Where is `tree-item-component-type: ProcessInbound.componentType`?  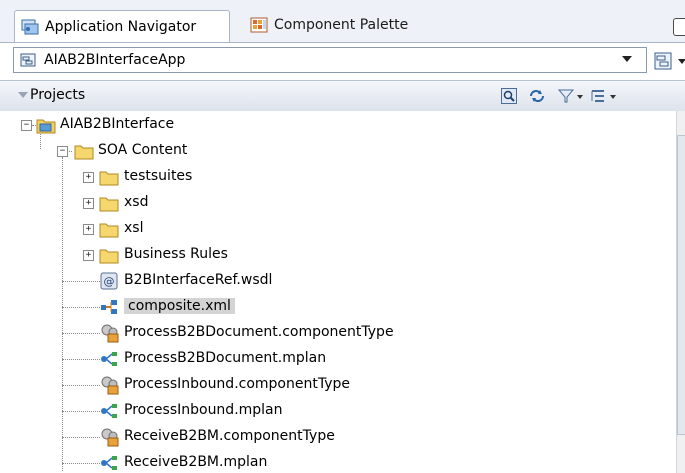
tree-item-component-type: ProcessInbound.componentType is located at coordinates (338, 385).